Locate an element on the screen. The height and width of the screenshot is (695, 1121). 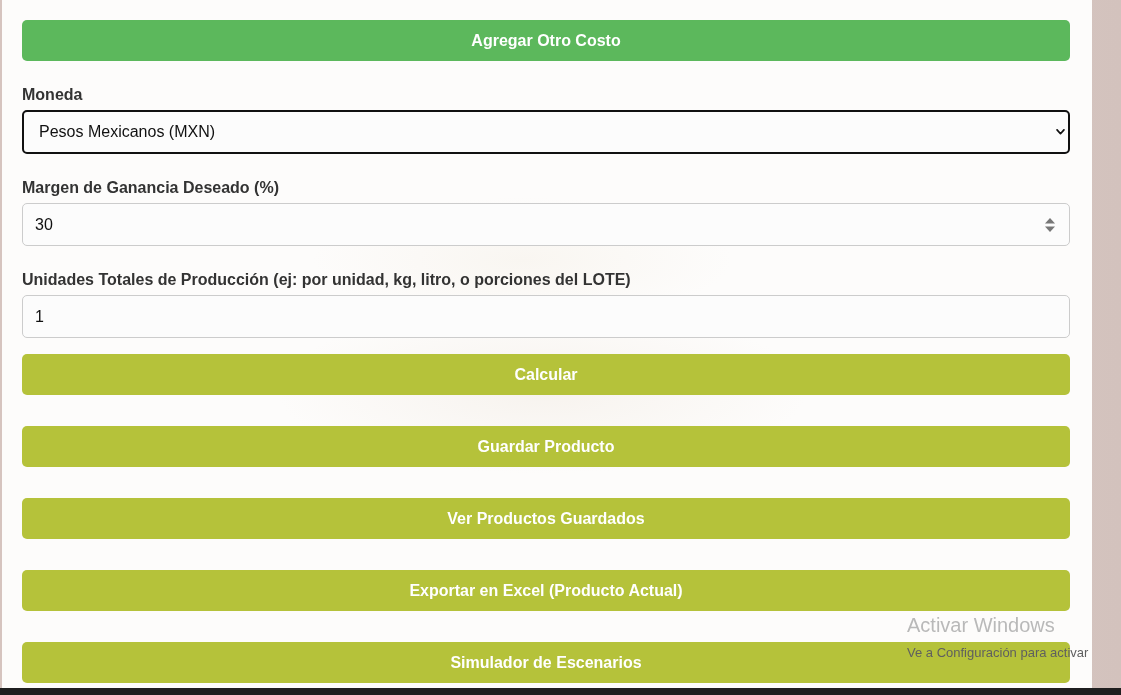
field-label: Margen de Ganancia Deseado (%) is located at coordinates (151, 188).